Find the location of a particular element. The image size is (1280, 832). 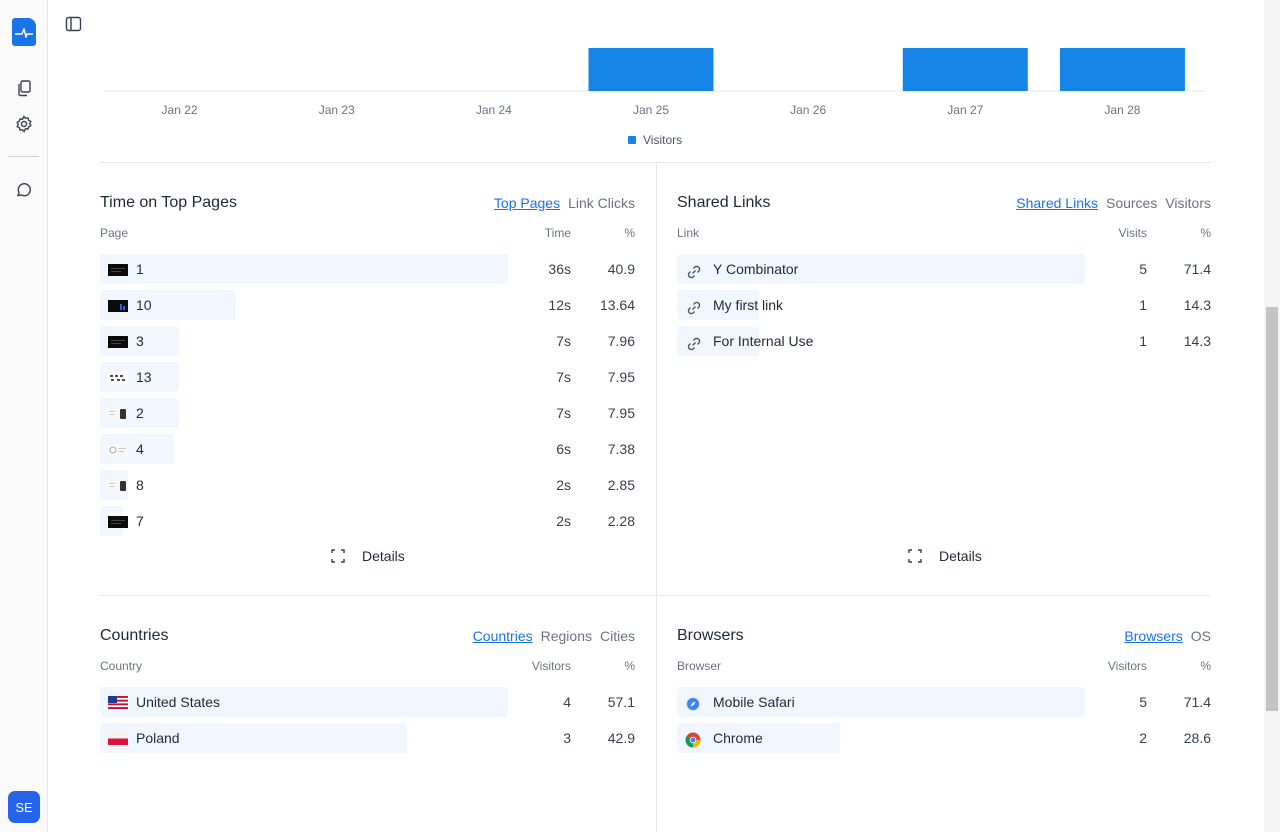

scrollbar-thumb is located at coordinates (1272, 509).